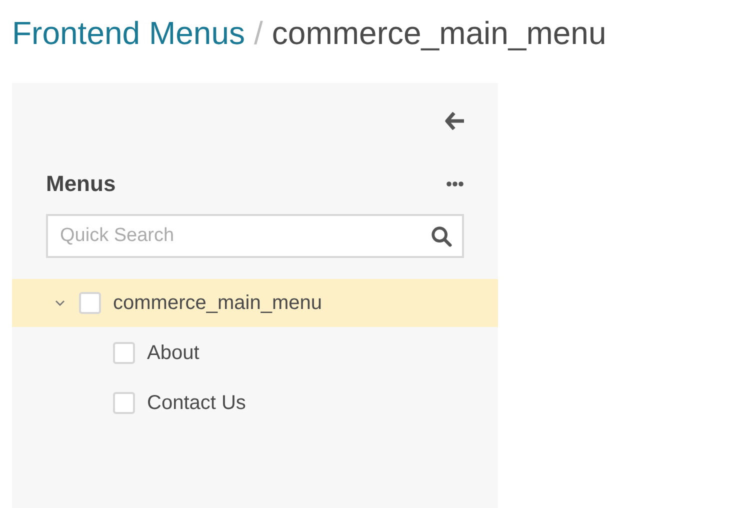 This screenshot has height=508, width=732. Describe the element at coordinates (255, 303) in the screenshot. I see `tree-item: commerce_main_menu` at that location.